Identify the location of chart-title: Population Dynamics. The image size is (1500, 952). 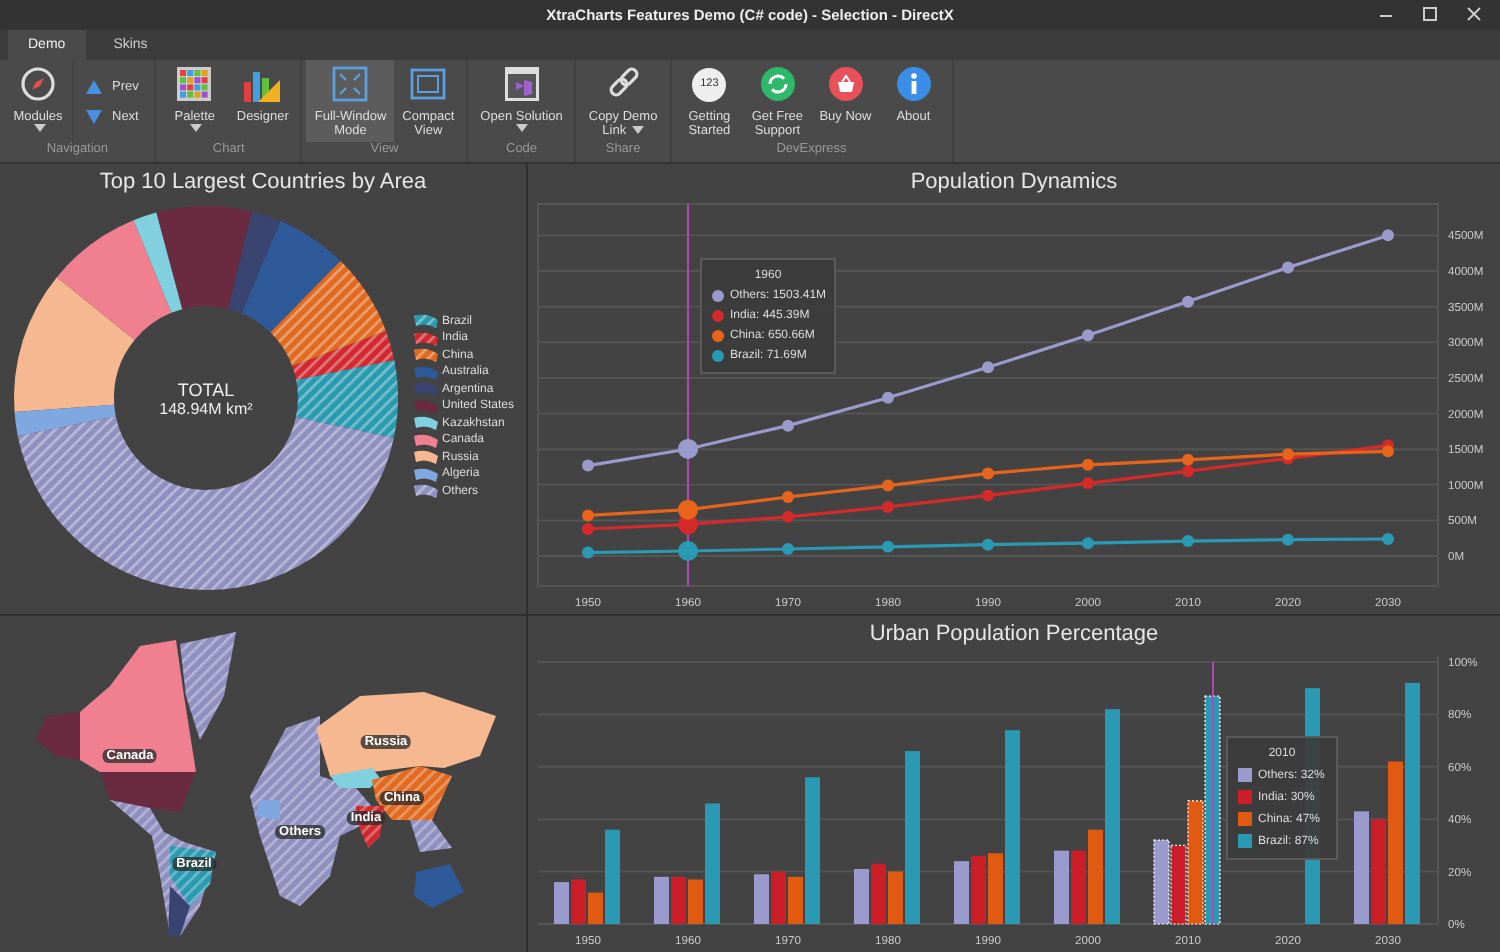
(1014, 183).